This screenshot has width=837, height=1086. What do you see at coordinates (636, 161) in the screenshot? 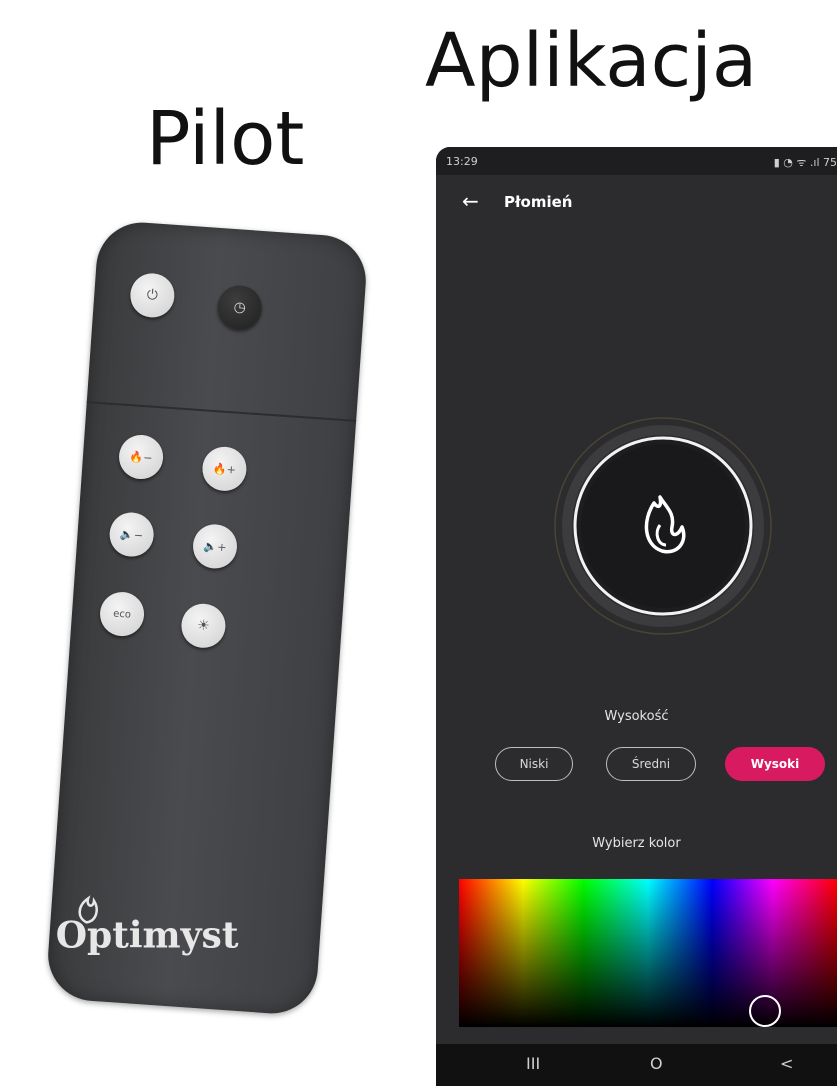
I see `status-bar: 13:29 ▮ ◔ ᯤ .ıl 75` at bounding box center [636, 161].